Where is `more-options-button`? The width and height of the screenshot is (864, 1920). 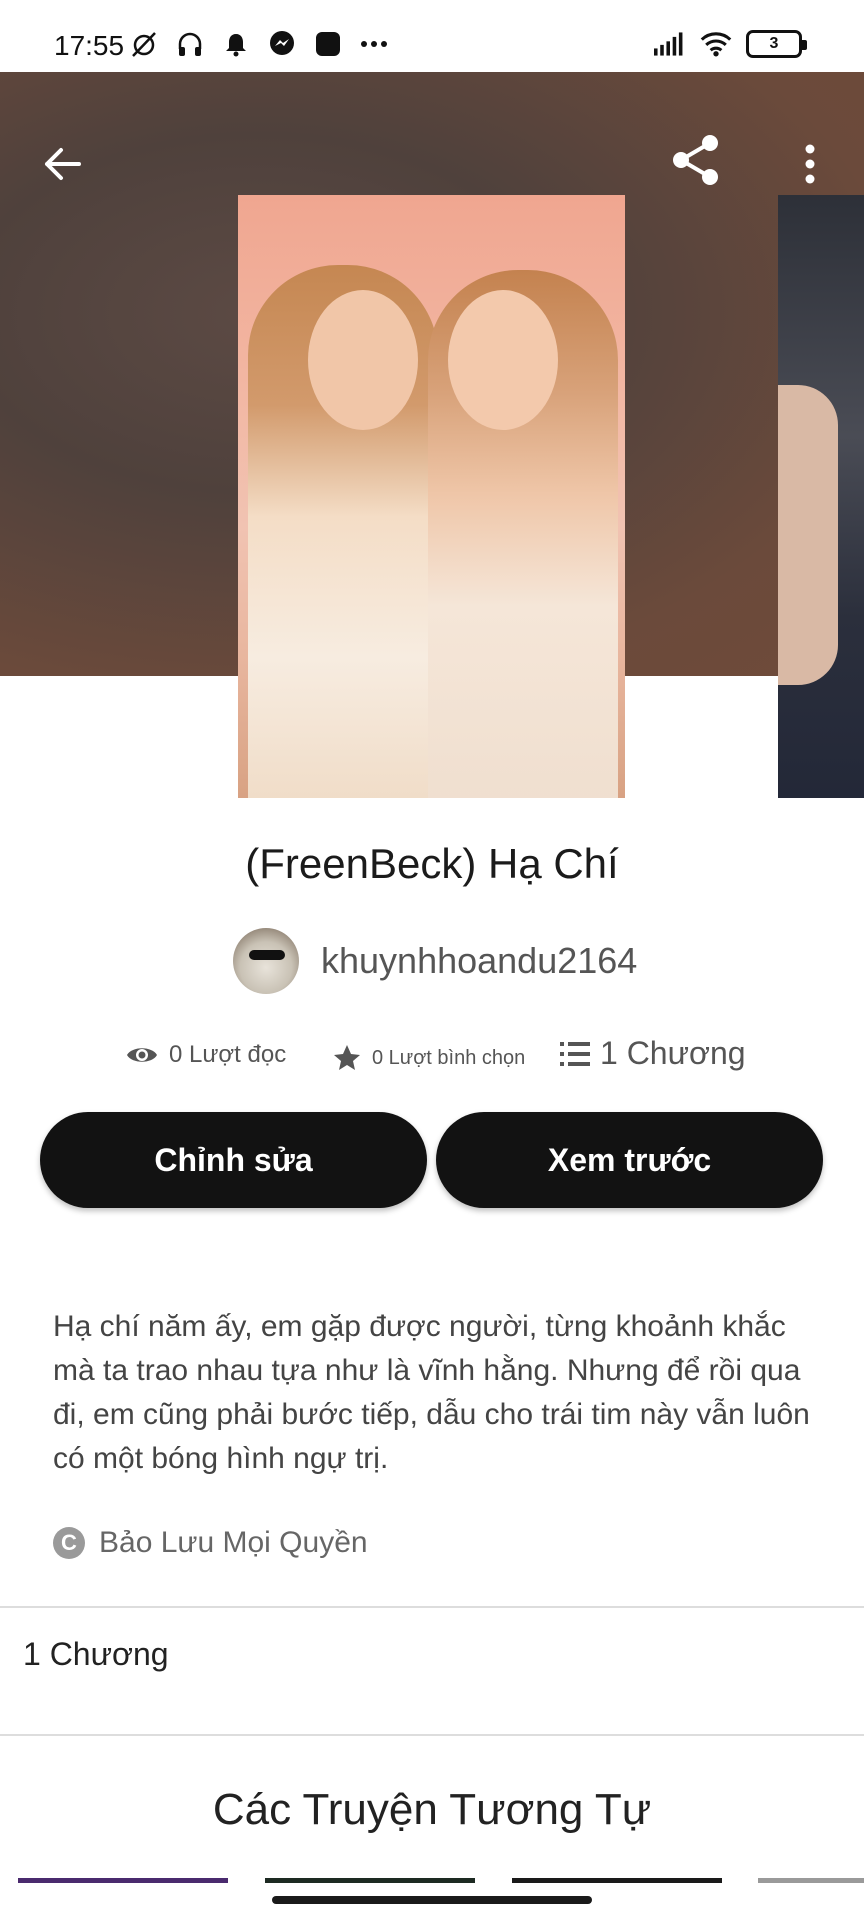 more-options-button is located at coordinates (810, 164).